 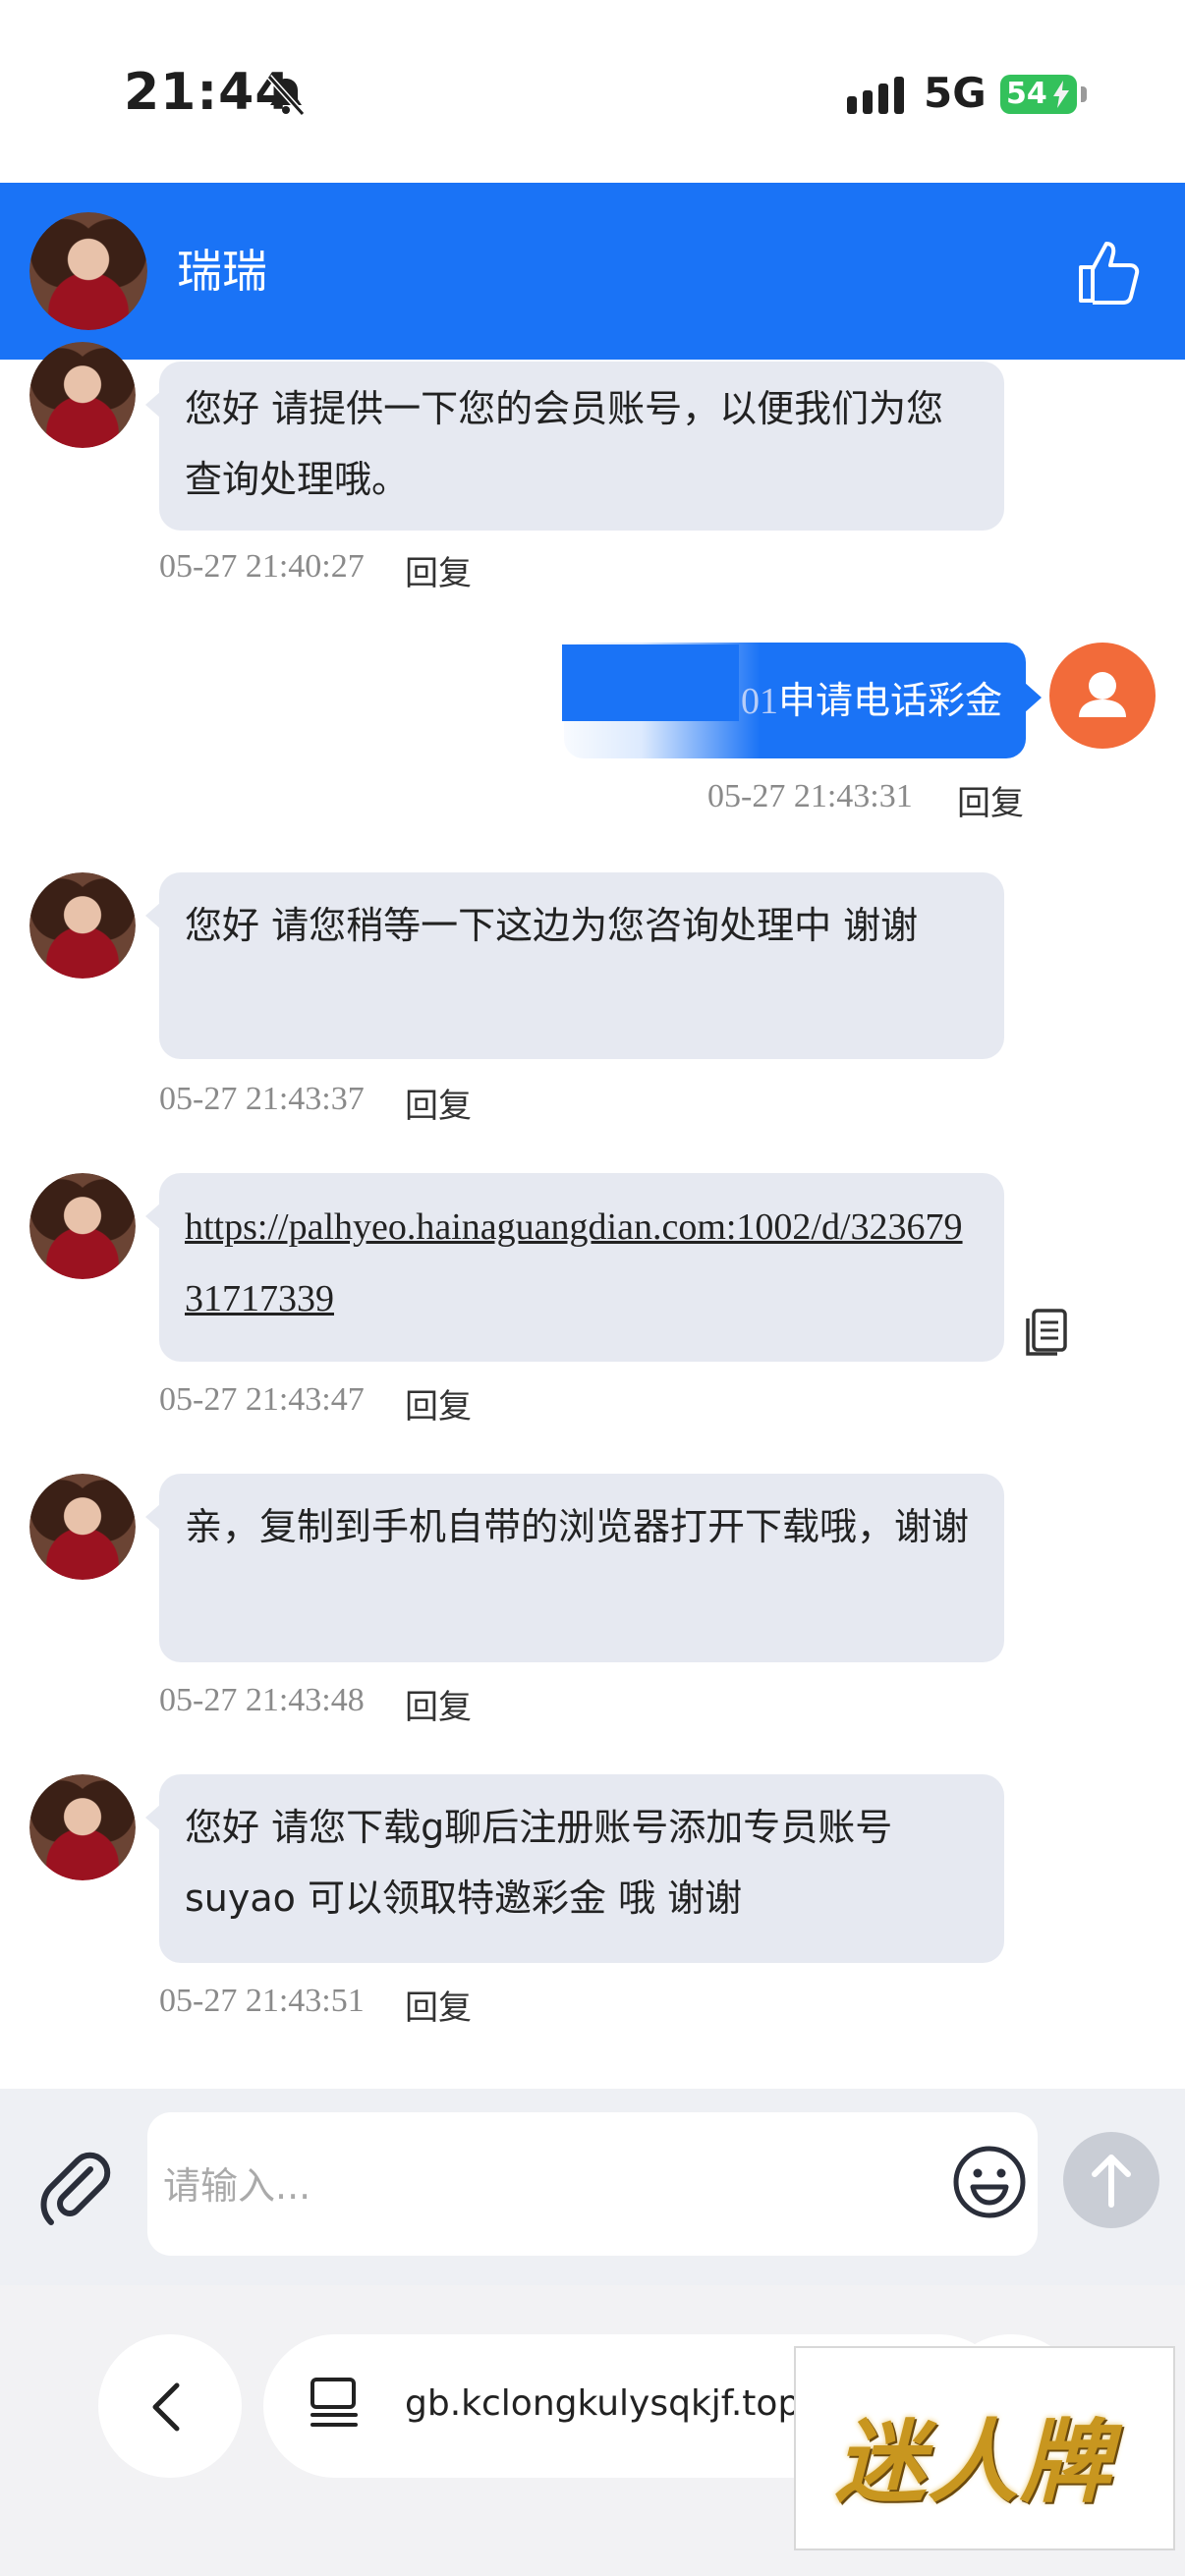 I want to click on message-bubble: 您好 请您下载g聊后注册账号添加专员账号suyao 可以领取特邀彩金 哦 谢谢, so click(x=575, y=1868).